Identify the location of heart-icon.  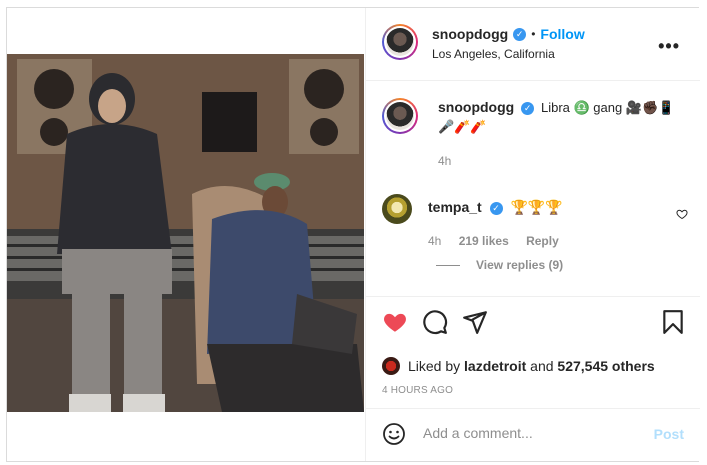
(395, 322).